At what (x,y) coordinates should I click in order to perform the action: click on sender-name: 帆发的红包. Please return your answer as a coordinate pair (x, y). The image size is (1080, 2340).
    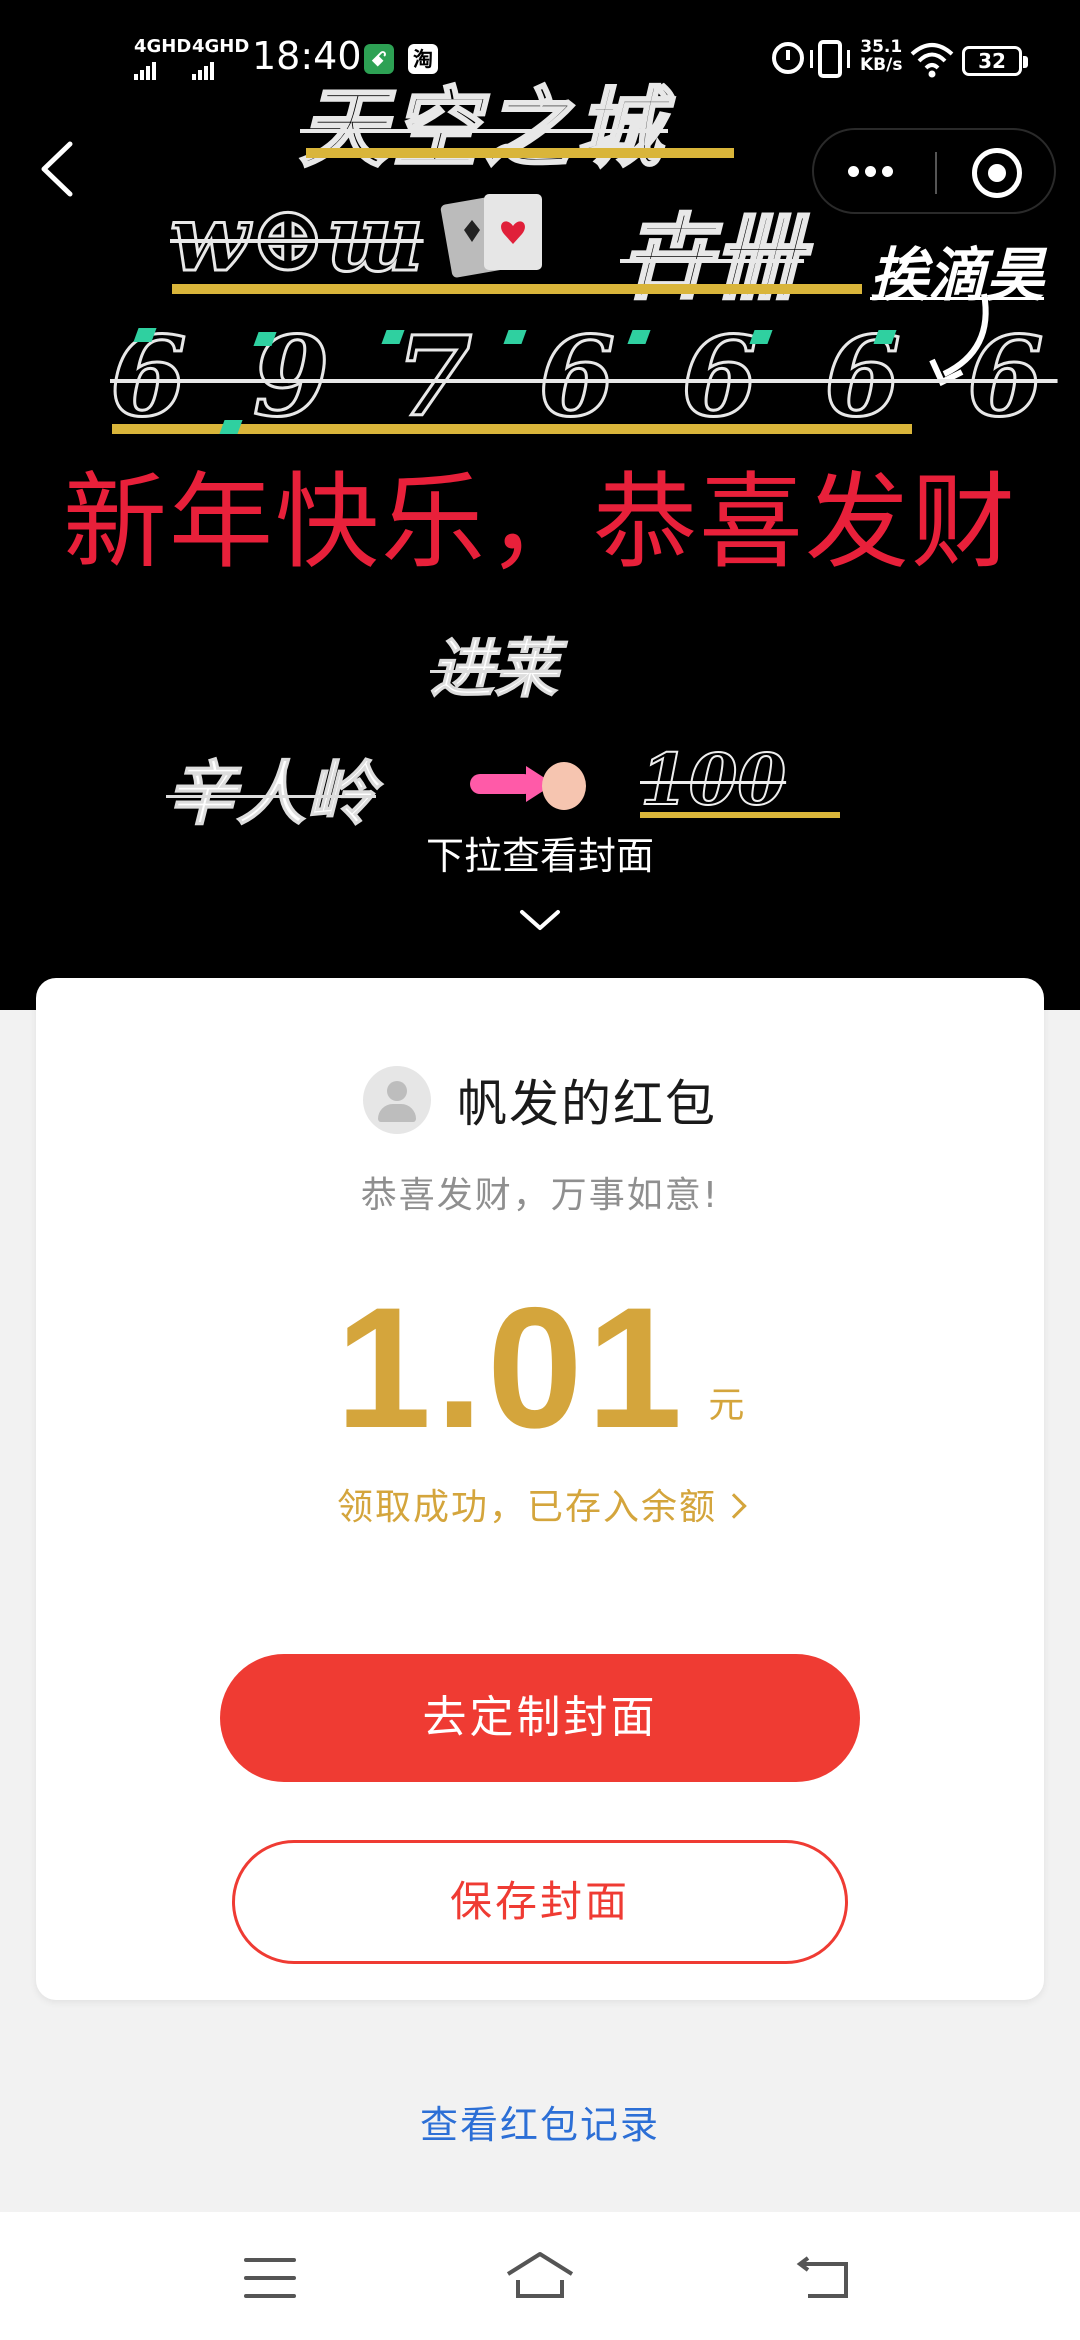
    Looking at the image, I should click on (587, 1104).